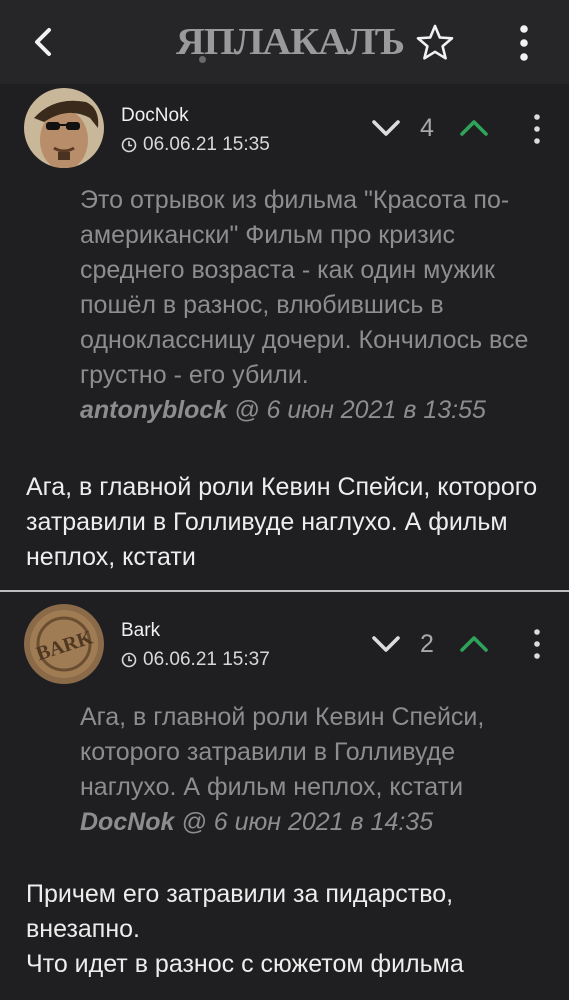 The width and height of the screenshot is (569, 1000). Describe the element at coordinates (356, 410) in the screenshot. I see `quote-meta: @ 6 июн 2021 в 13:55` at that location.